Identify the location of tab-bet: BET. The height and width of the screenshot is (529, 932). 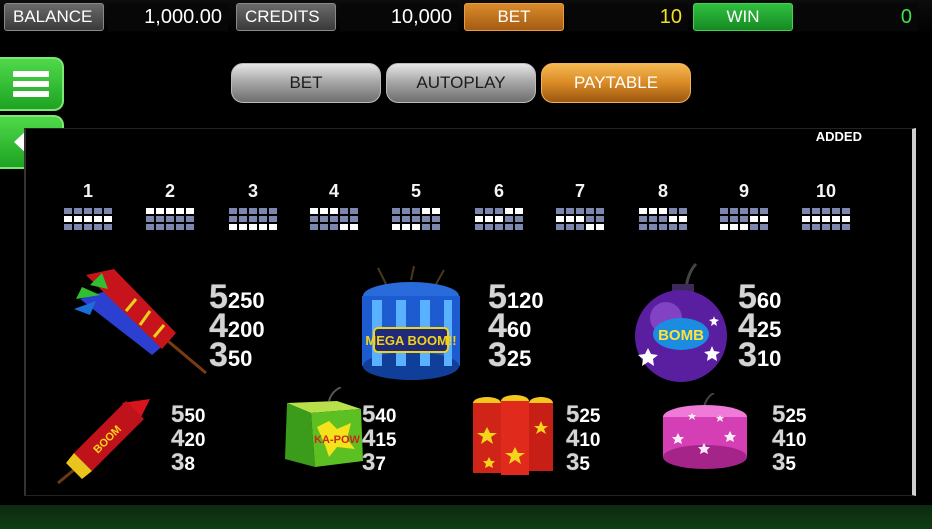
(306, 83).